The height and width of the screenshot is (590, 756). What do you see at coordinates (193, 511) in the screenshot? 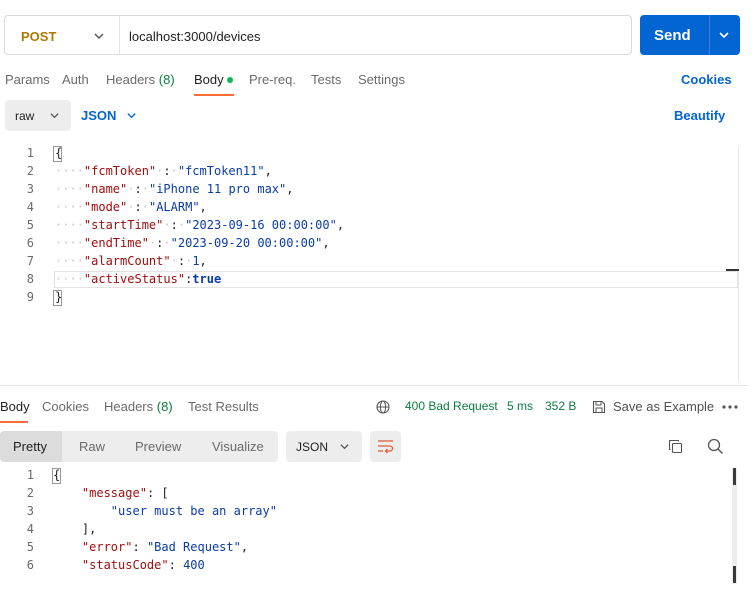
I see `code-token: "user must be an array"` at bounding box center [193, 511].